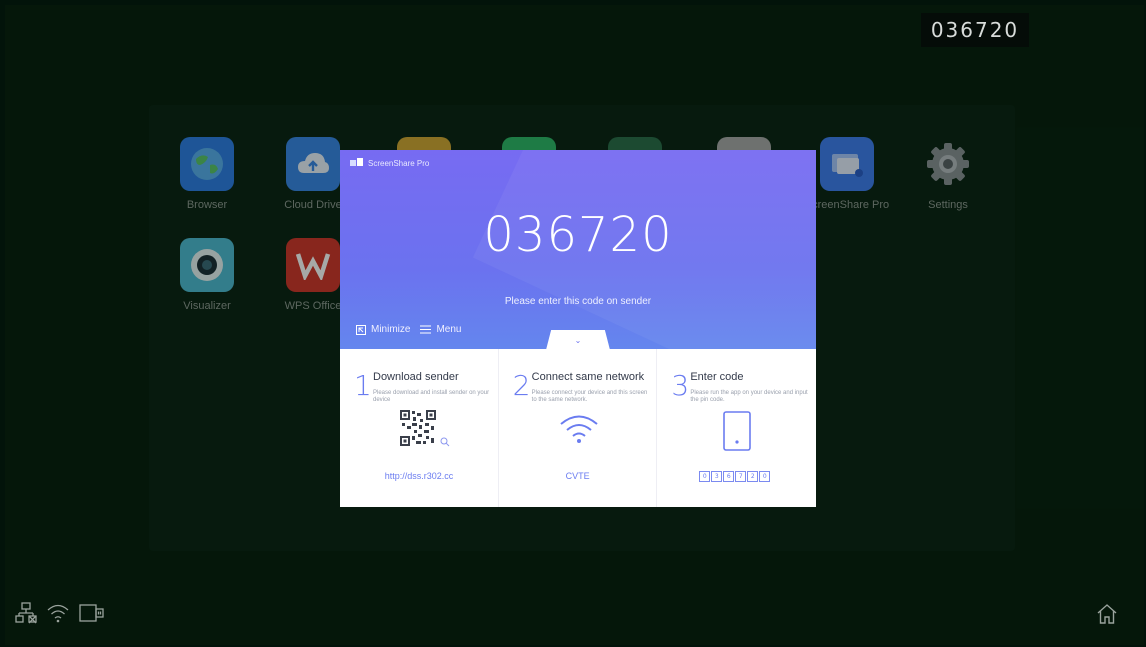 The image size is (1146, 647). I want to click on step-number: 2, so click(521, 385).